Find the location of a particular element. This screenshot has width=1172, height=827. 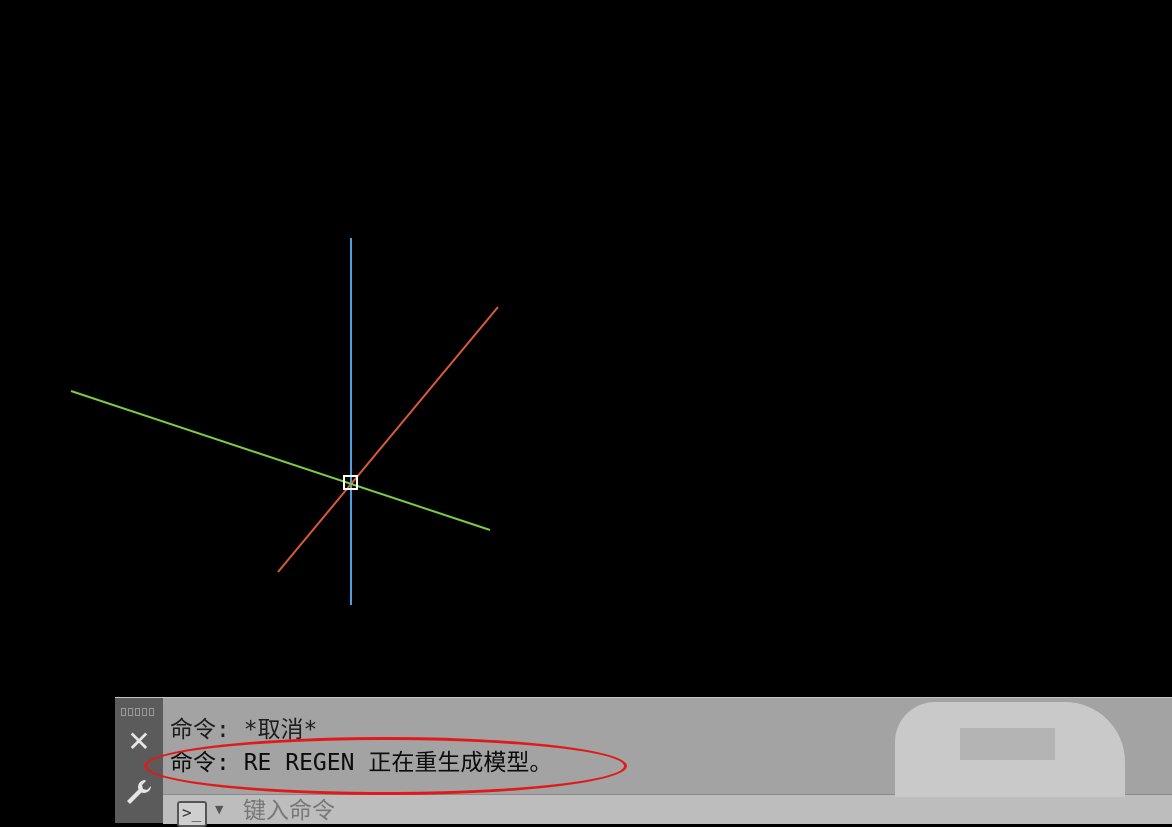

grip-handle-icon is located at coordinates (139, 712).